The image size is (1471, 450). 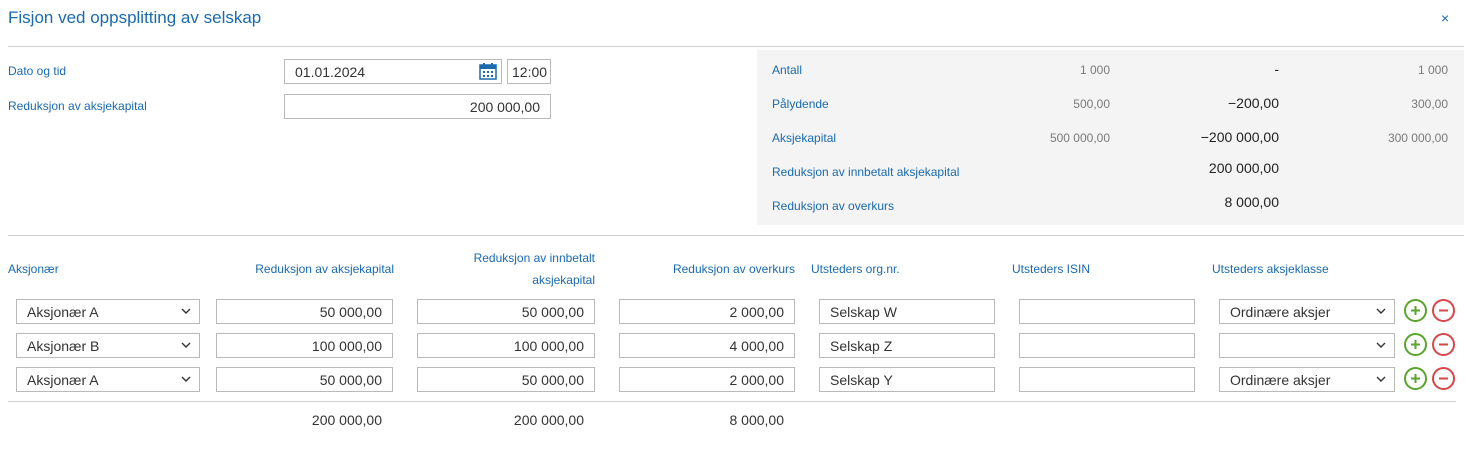 I want to click on paid-in-input: 100 000,00, so click(x=506, y=345).